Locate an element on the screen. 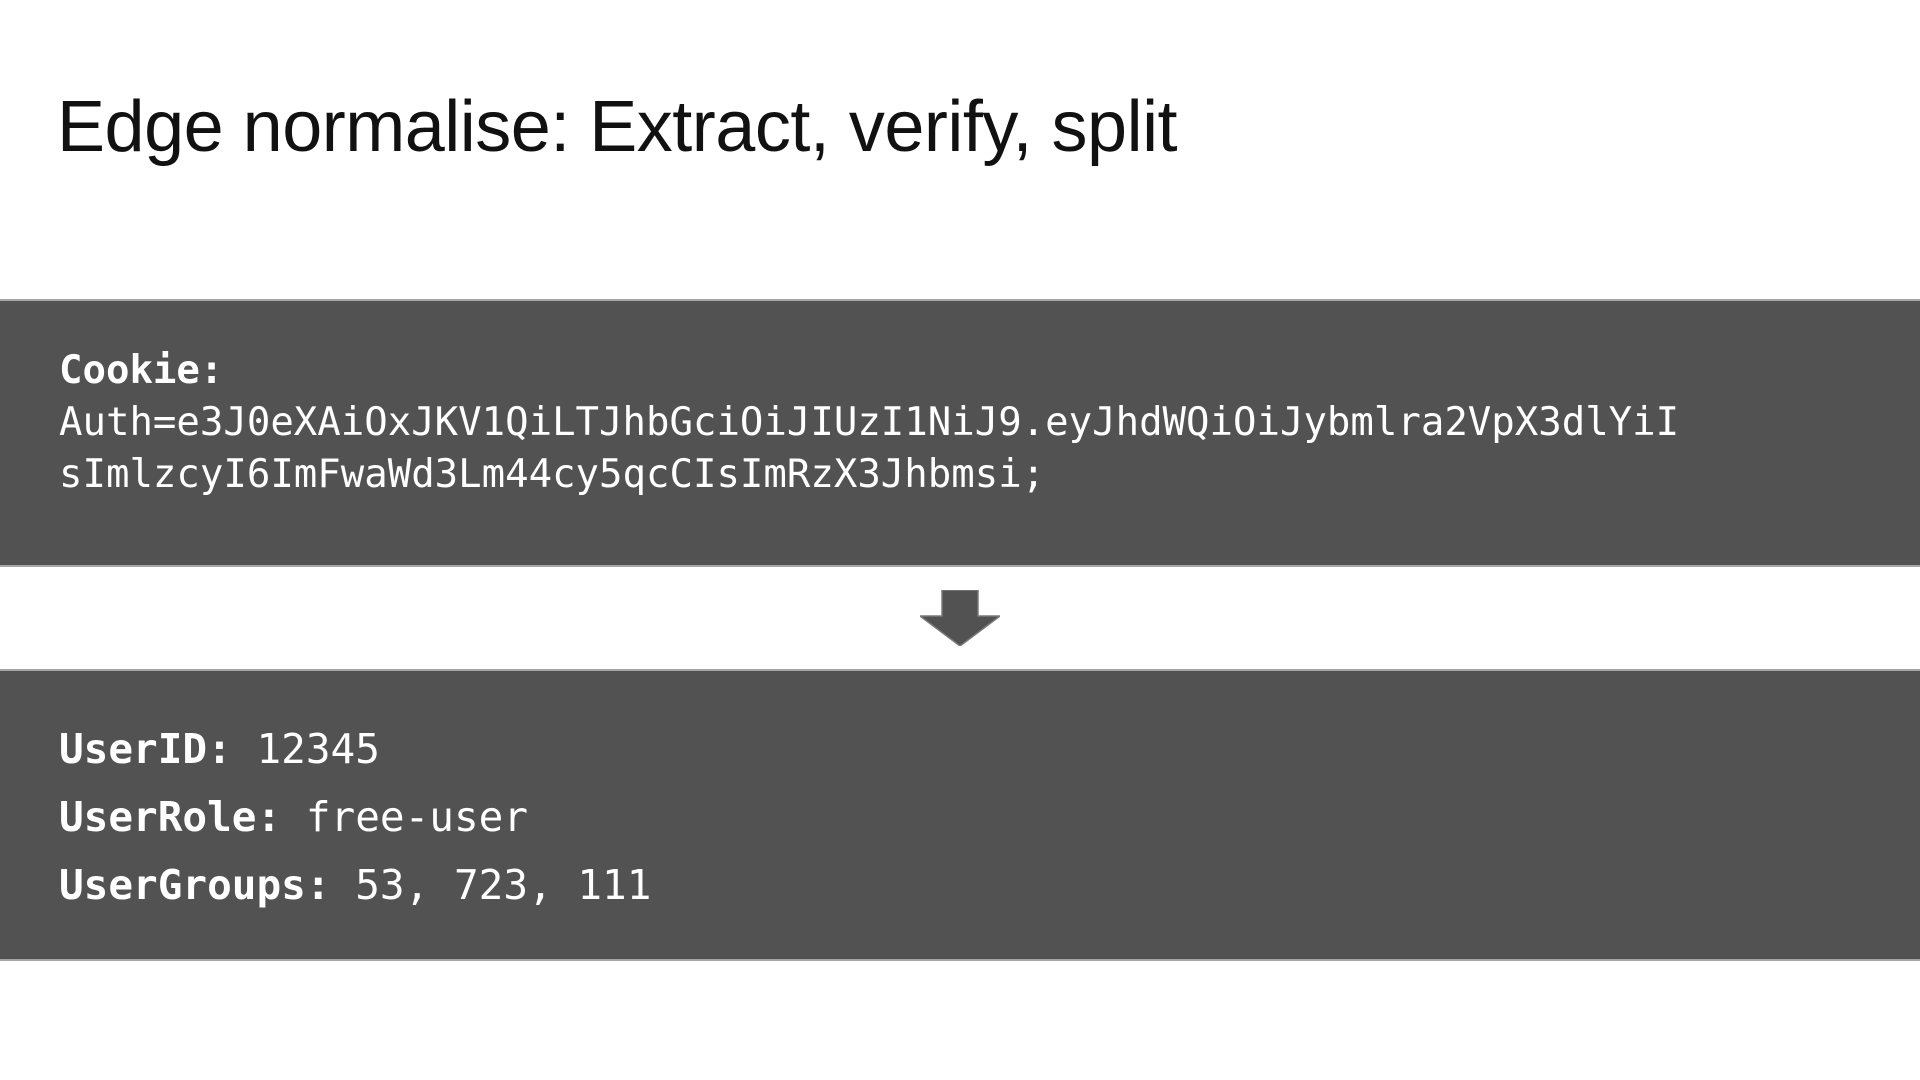 The width and height of the screenshot is (1920, 1080). user-id-row: UserID: 12345 is located at coordinates (355, 749).